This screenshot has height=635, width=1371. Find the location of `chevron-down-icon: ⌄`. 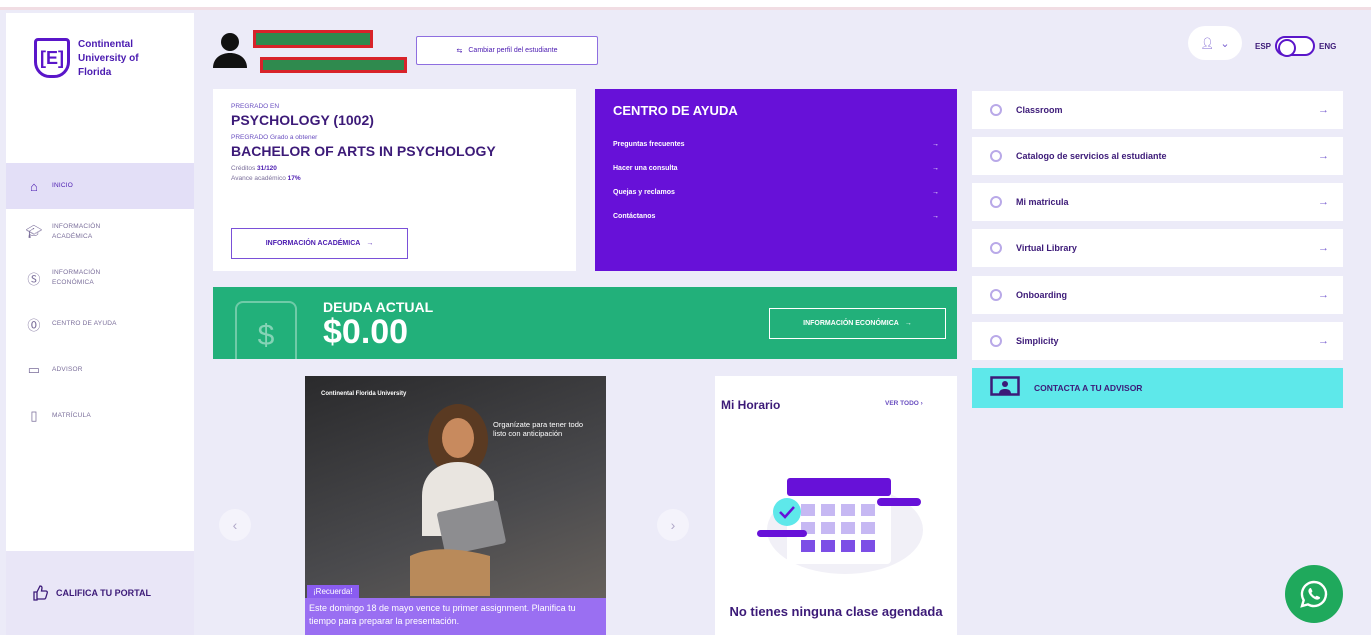

chevron-down-icon: ⌄ is located at coordinates (1225, 43).